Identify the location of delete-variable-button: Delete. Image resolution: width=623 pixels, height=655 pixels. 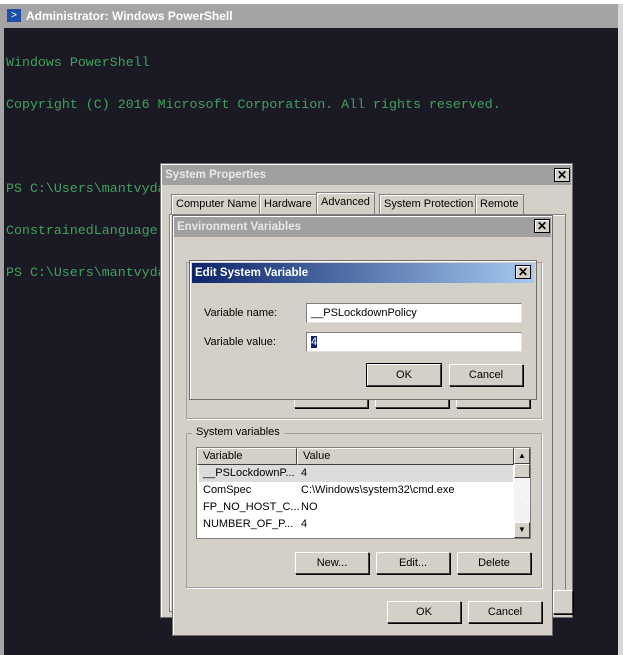
(494, 563).